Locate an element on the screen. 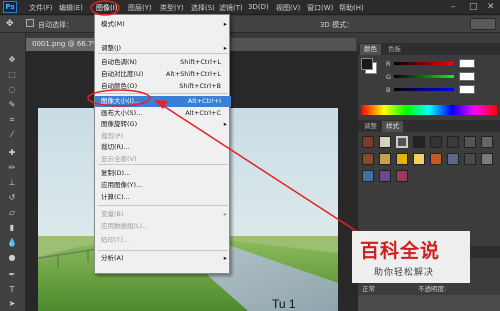  watermark: 百科全说 助你轻松解决 is located at coordinates (411, 257).